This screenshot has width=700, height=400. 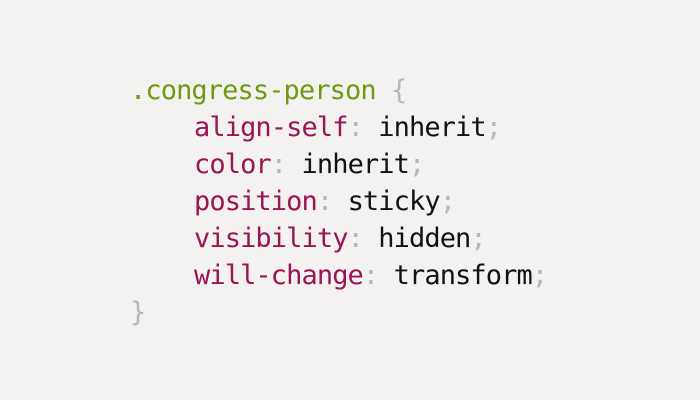 I want to click on close-brace: }, so click(x=138, y=312).